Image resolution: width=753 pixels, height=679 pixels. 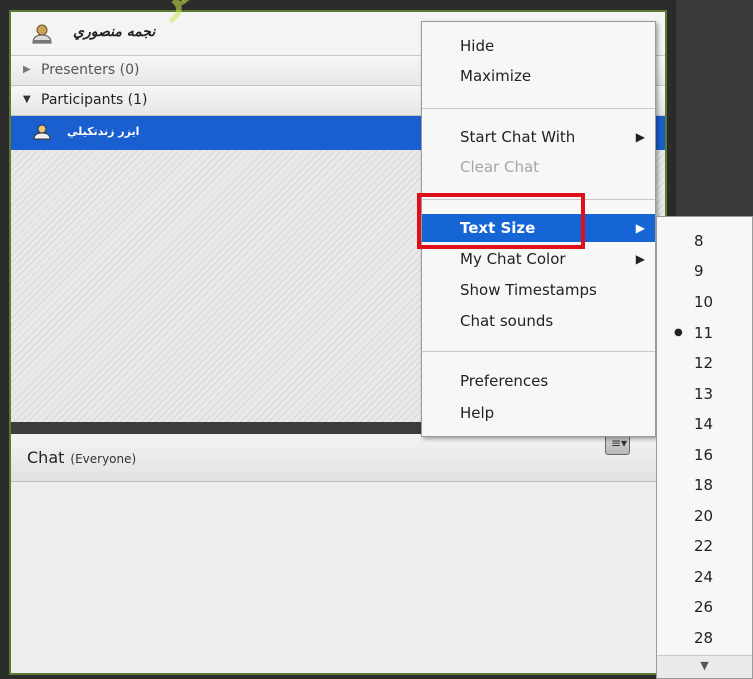 I want to click on expand-triangle-icon: ▶, so click(x=27, y=69).